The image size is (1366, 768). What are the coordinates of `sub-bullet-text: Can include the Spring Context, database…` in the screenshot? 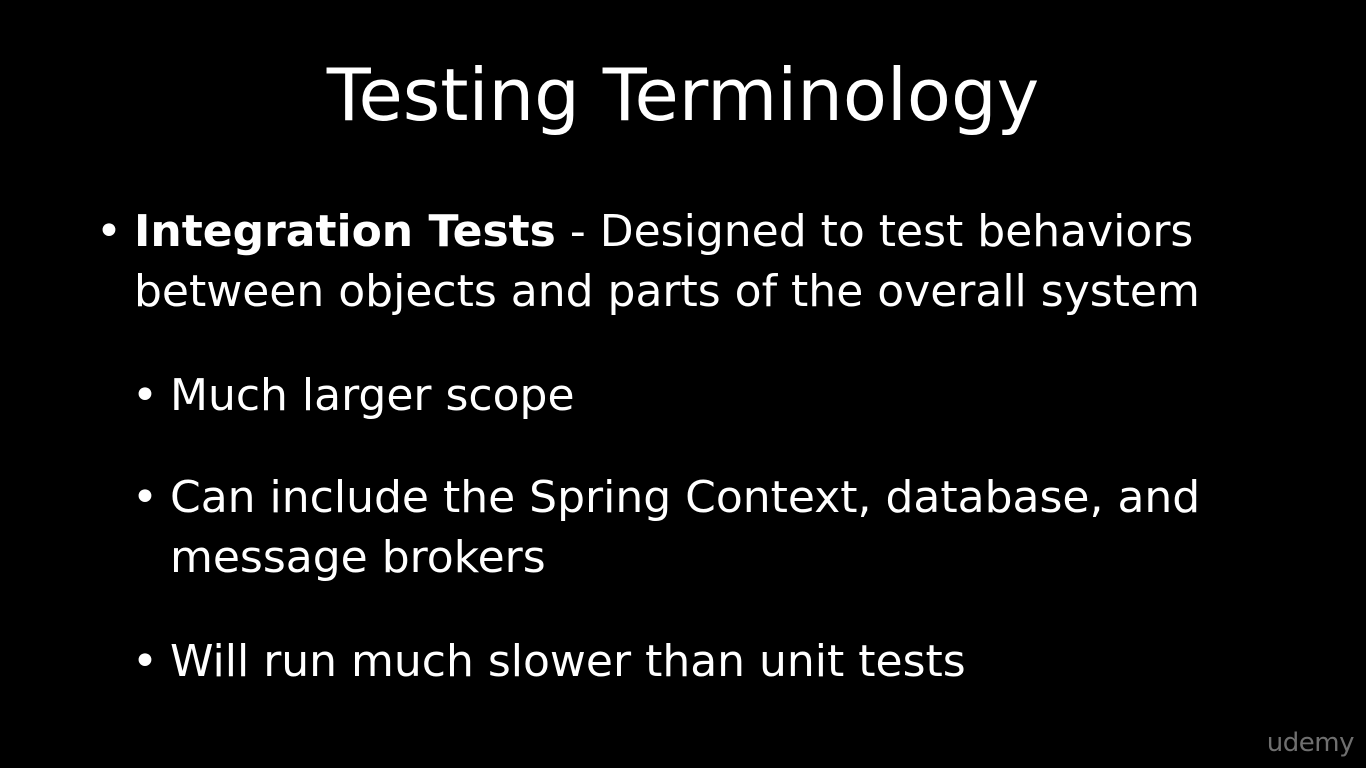 It's located at (685, 528).